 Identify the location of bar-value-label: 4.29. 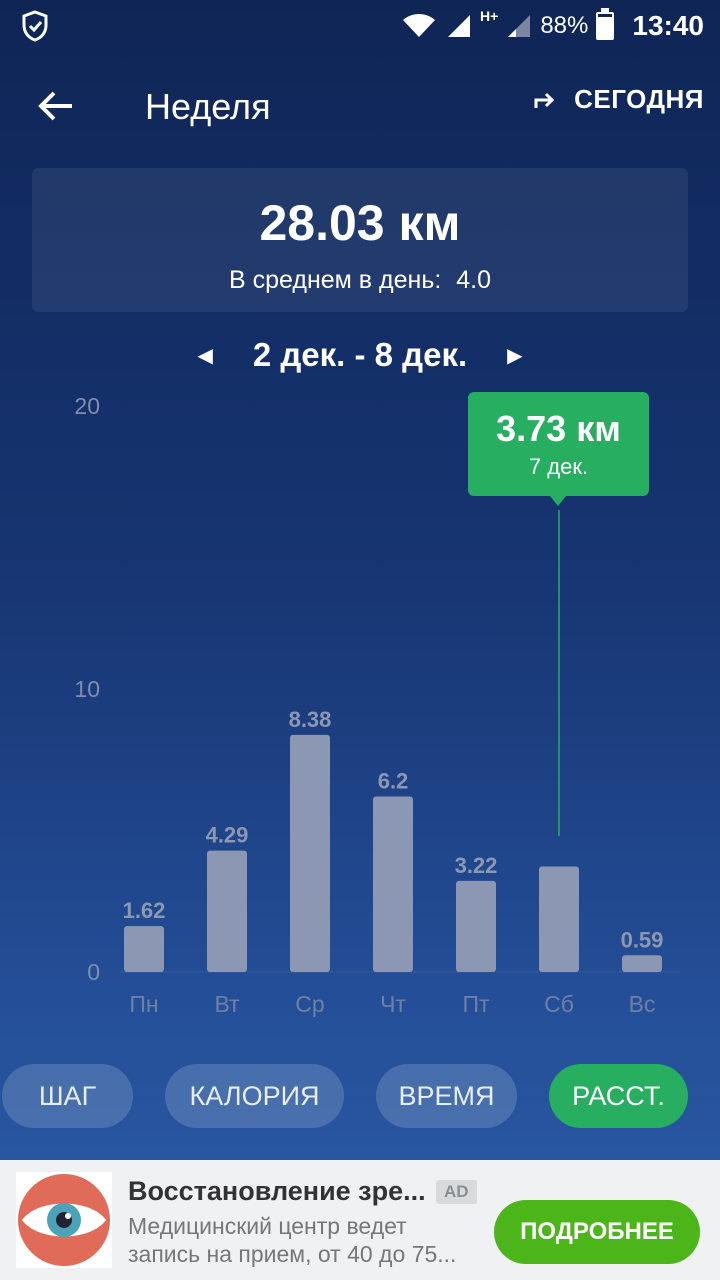
(227, 835).